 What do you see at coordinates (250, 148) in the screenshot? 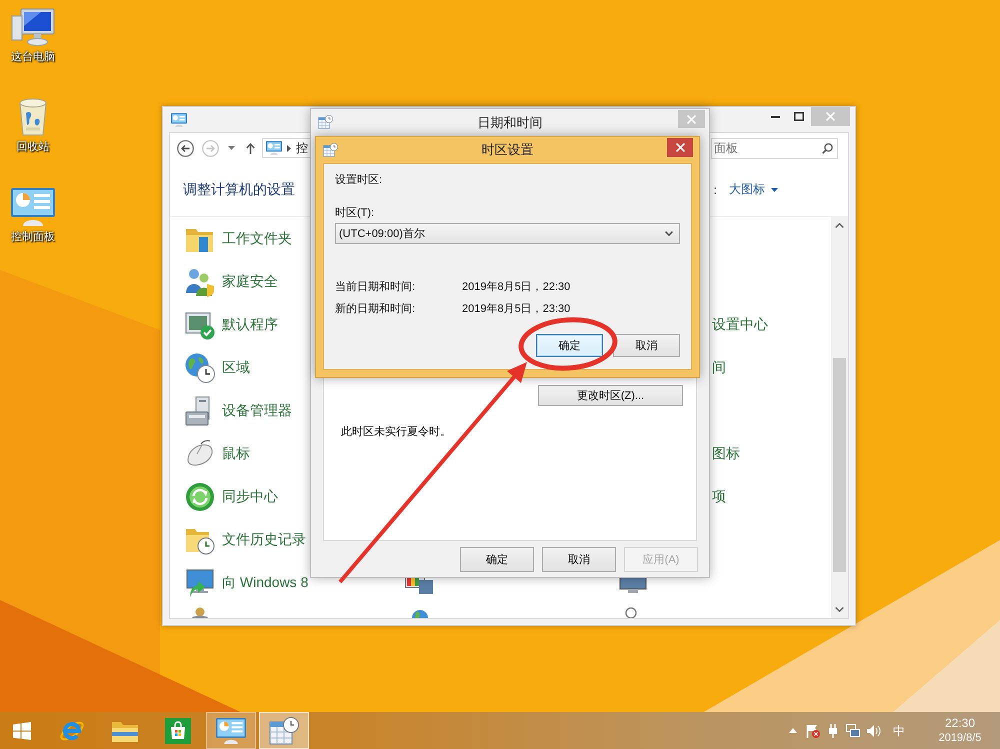
I see `up-arrow-icon` at bounding box center [250, 148].